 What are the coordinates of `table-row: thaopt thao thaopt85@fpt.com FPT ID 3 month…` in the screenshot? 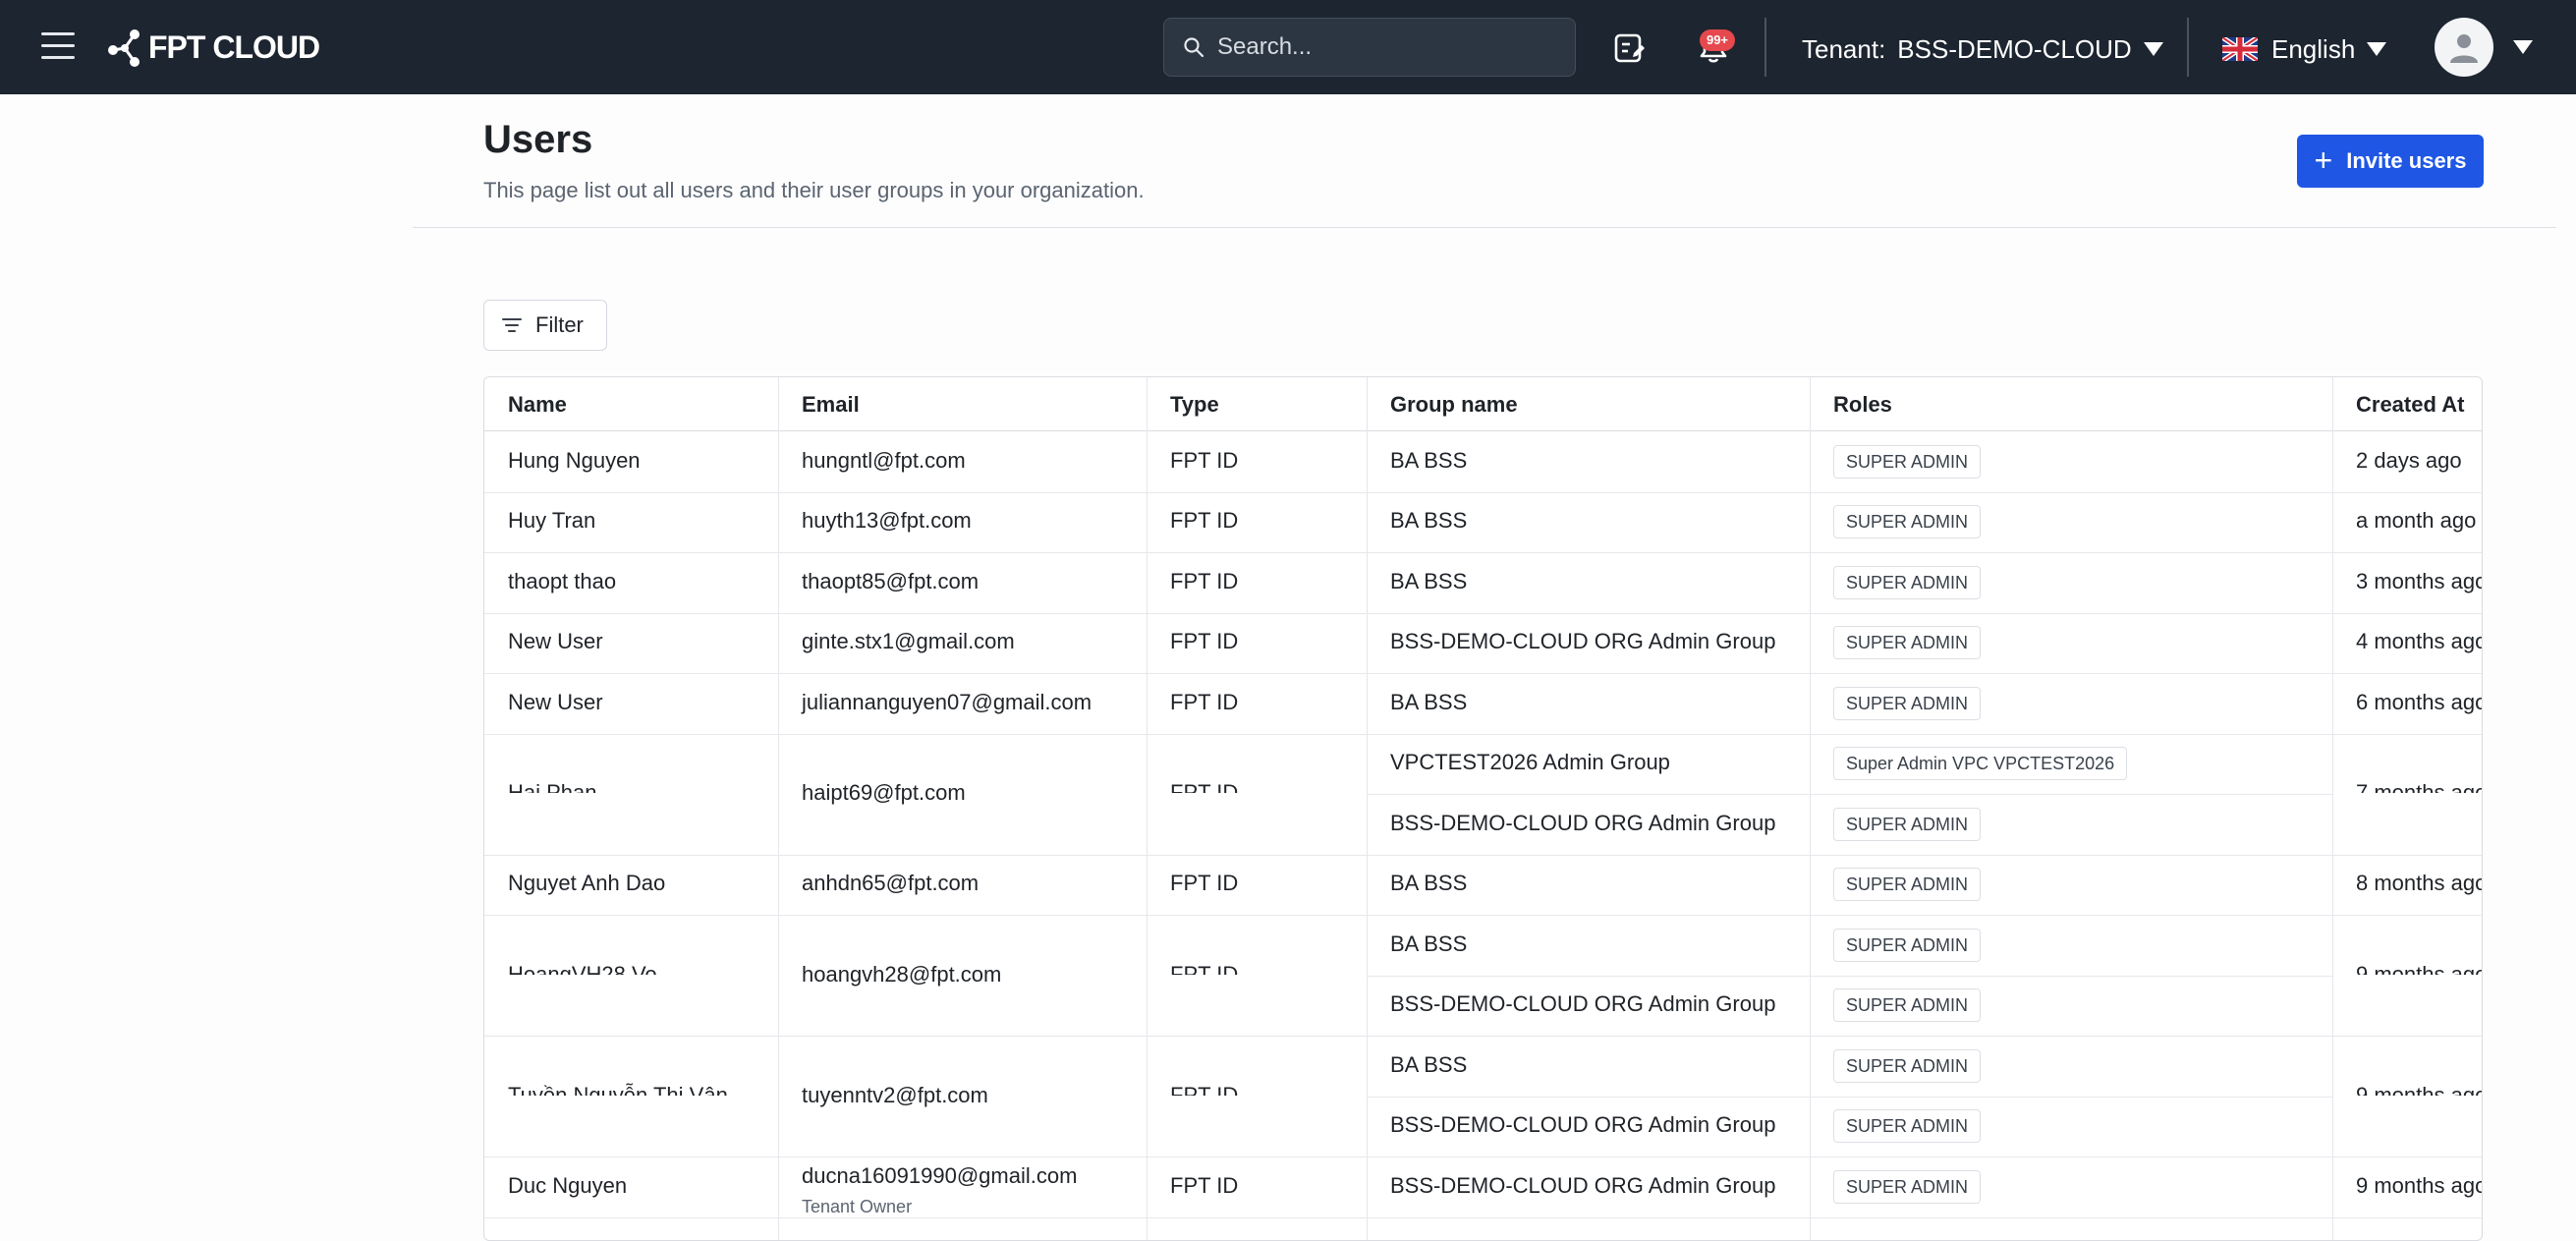 It's located at (1483, 582).